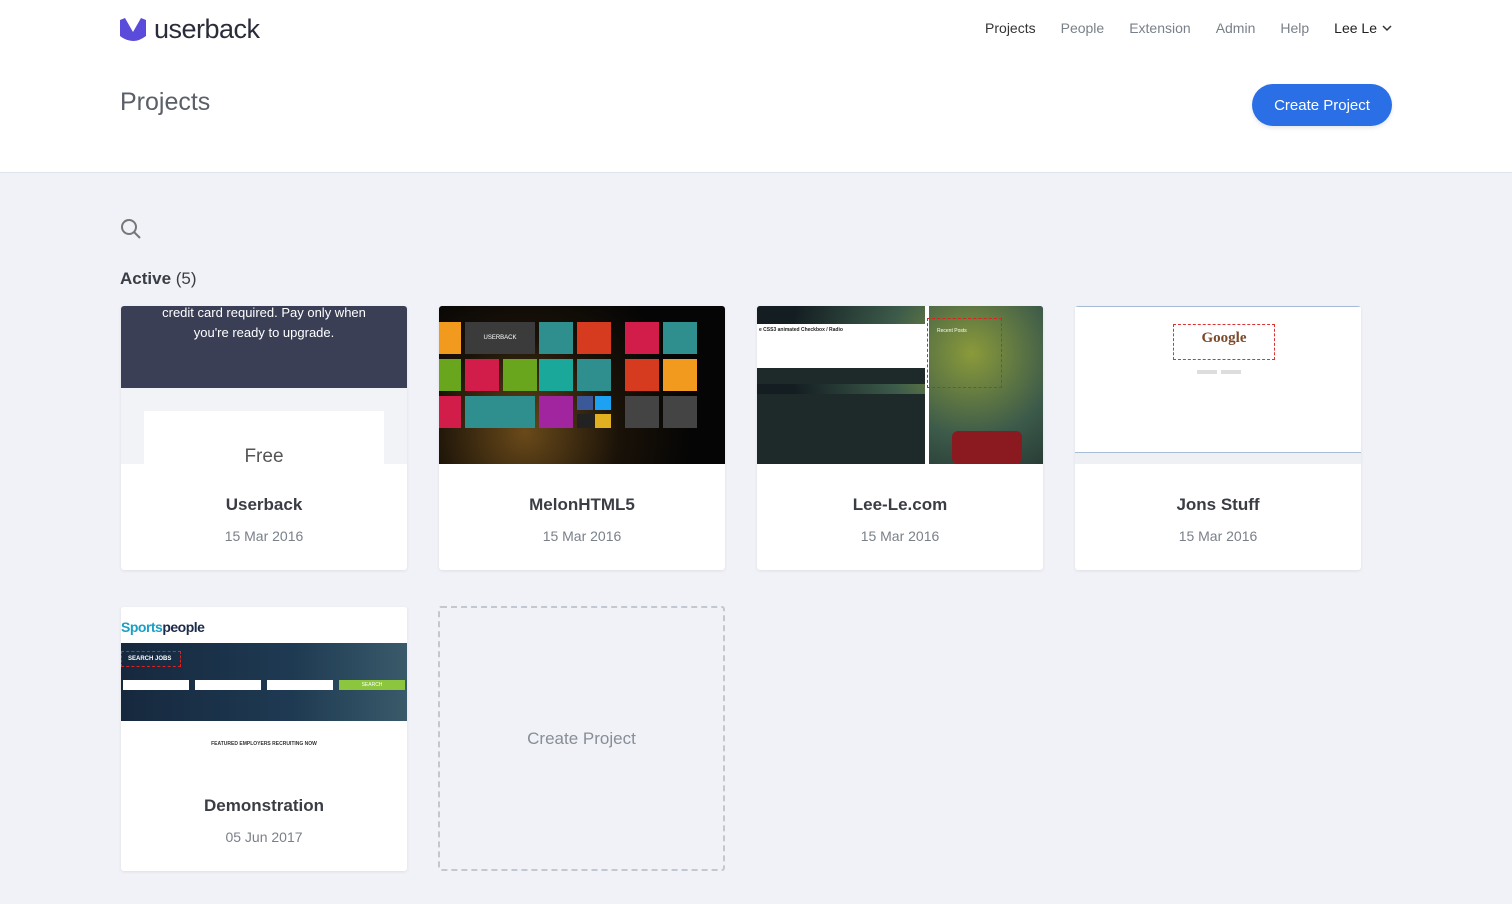 Image resolution: width=1512 pixels, height=904 pixels. What do you see at coordinates (1010, 28) in the screenshot?
I see `nav-projects: Projects` at bounding box center [1010, 28].